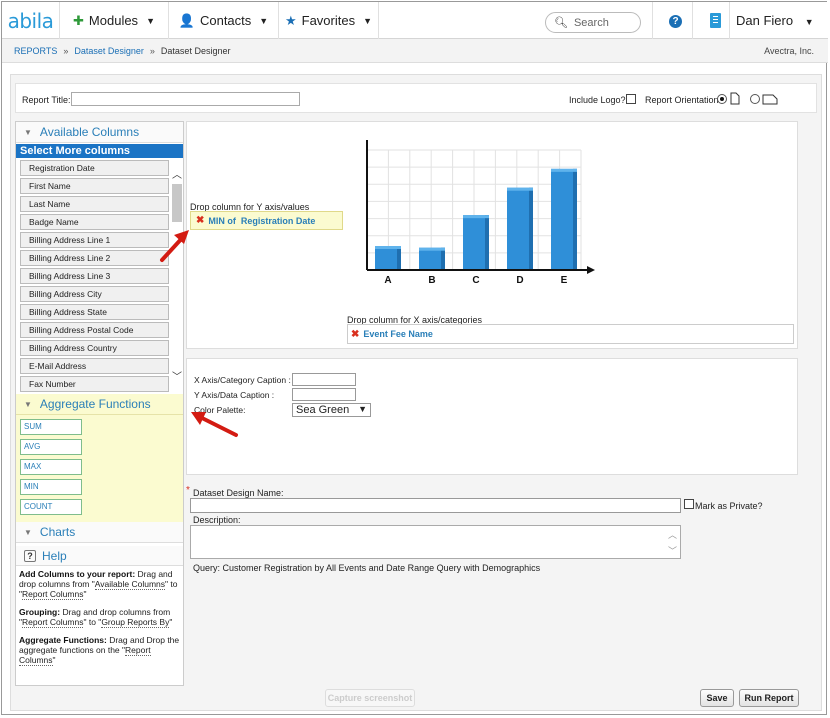 The width and height of the screenshot is (830, 718). I want to click on column-item: Fax Number, so click(94, 384).